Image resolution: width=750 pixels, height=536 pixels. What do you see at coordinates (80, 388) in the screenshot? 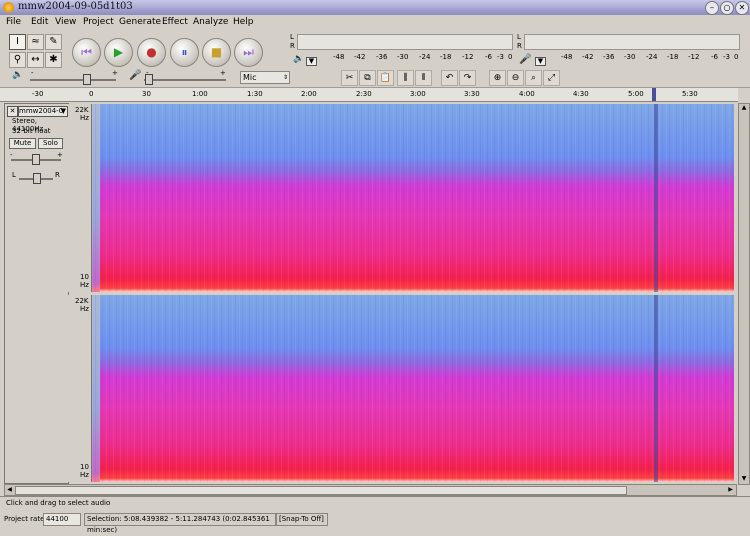
I see `frequency-ruler-bottom: 22K Hz 10 Hz` at bounding box center [80, 388].